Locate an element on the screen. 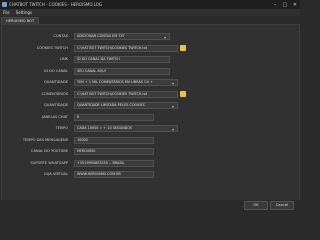 This screenshot has width=320, height=240. field-value: ADICIONAR CONTAS EM TXT is located at coordinates (101, 36).